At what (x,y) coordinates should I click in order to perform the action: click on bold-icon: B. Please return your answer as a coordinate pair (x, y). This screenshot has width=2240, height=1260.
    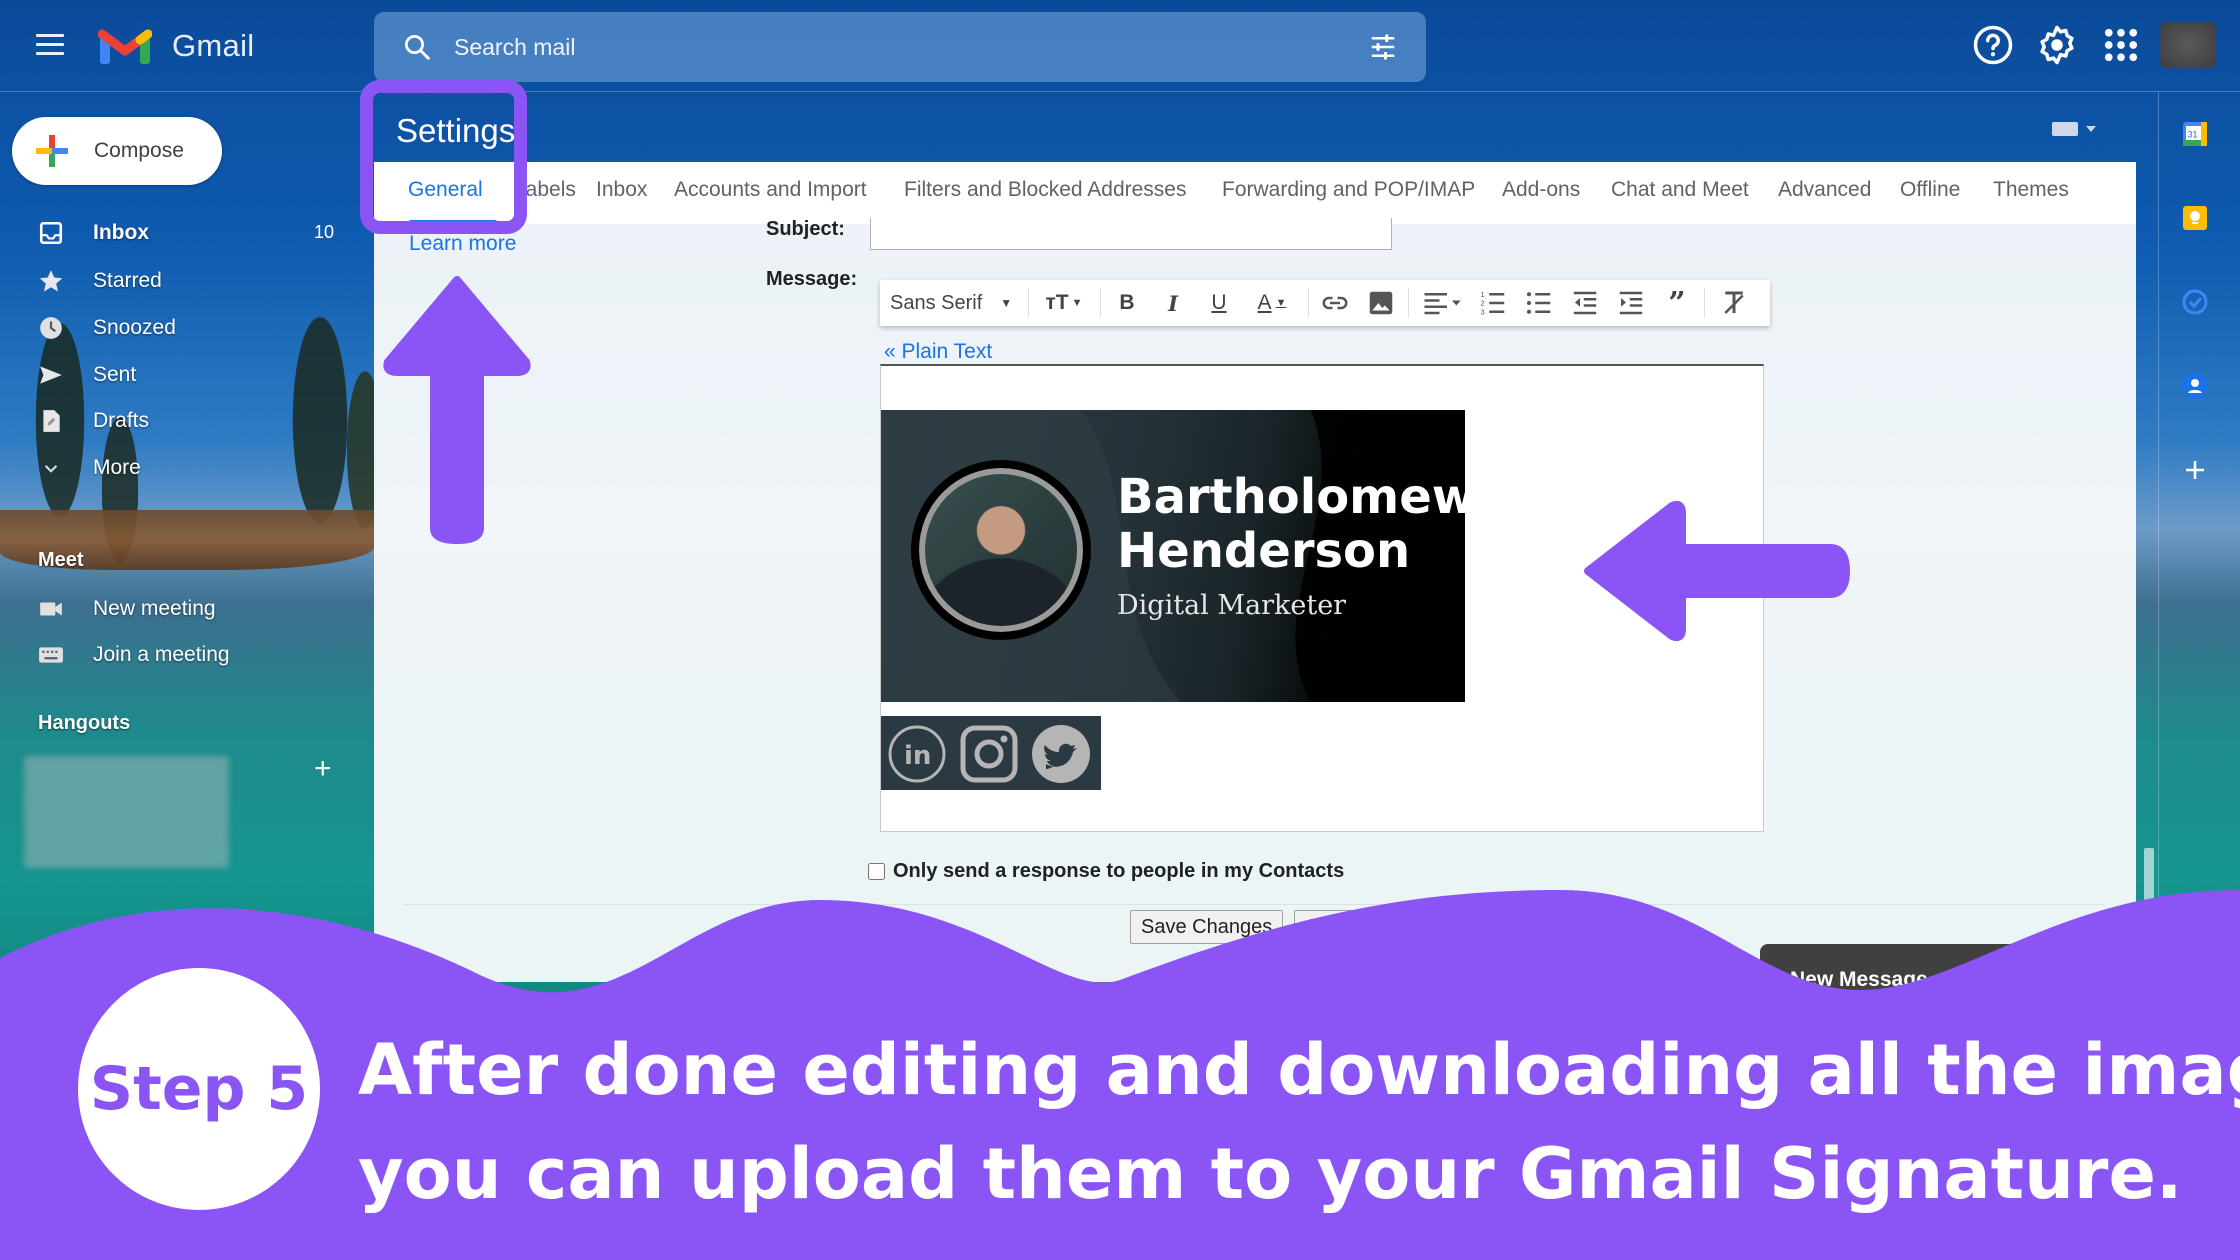
    Looking at the image, I should click on (1127, 303).